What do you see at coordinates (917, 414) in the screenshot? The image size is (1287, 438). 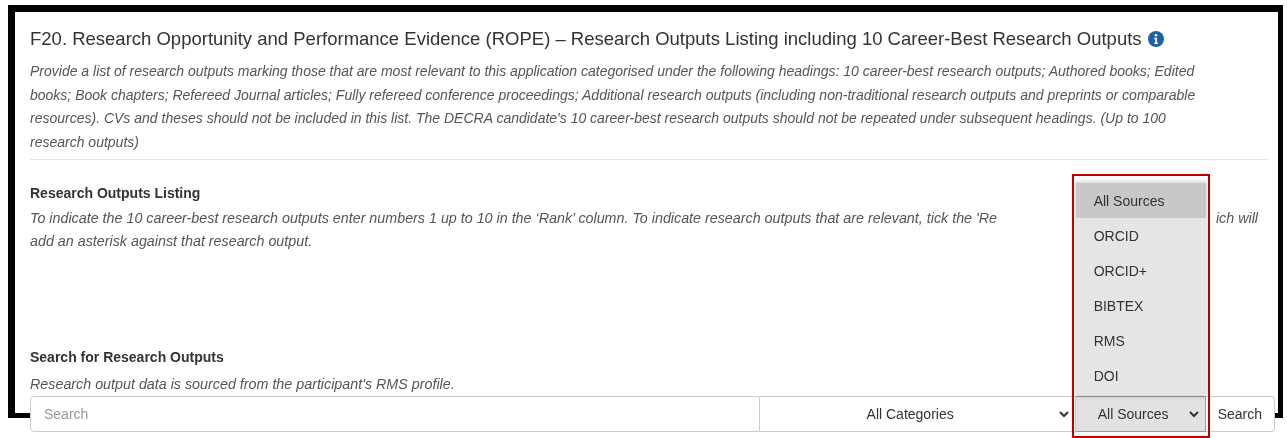 I see `category-select: All Categories` at bounding box center [917, 414].